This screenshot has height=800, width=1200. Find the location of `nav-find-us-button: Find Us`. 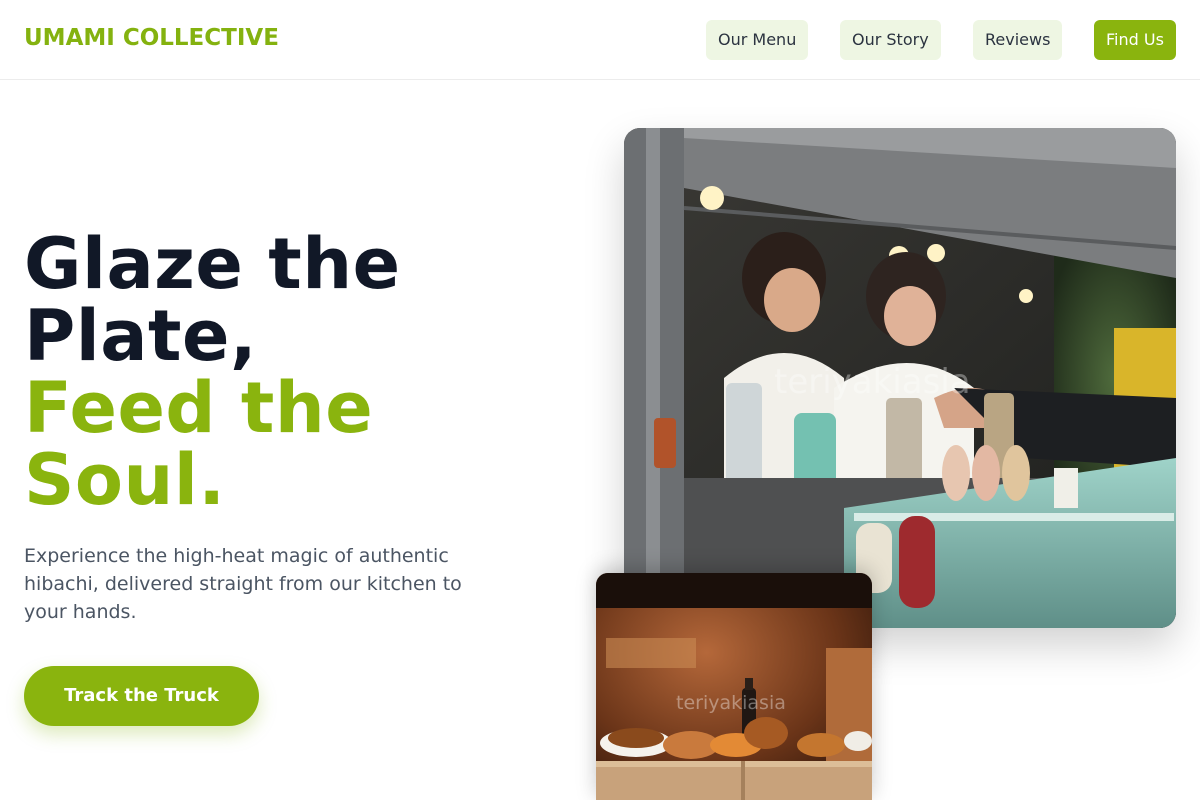

nav-find-us-button: Find Us is located at coordinates (1135, 40).